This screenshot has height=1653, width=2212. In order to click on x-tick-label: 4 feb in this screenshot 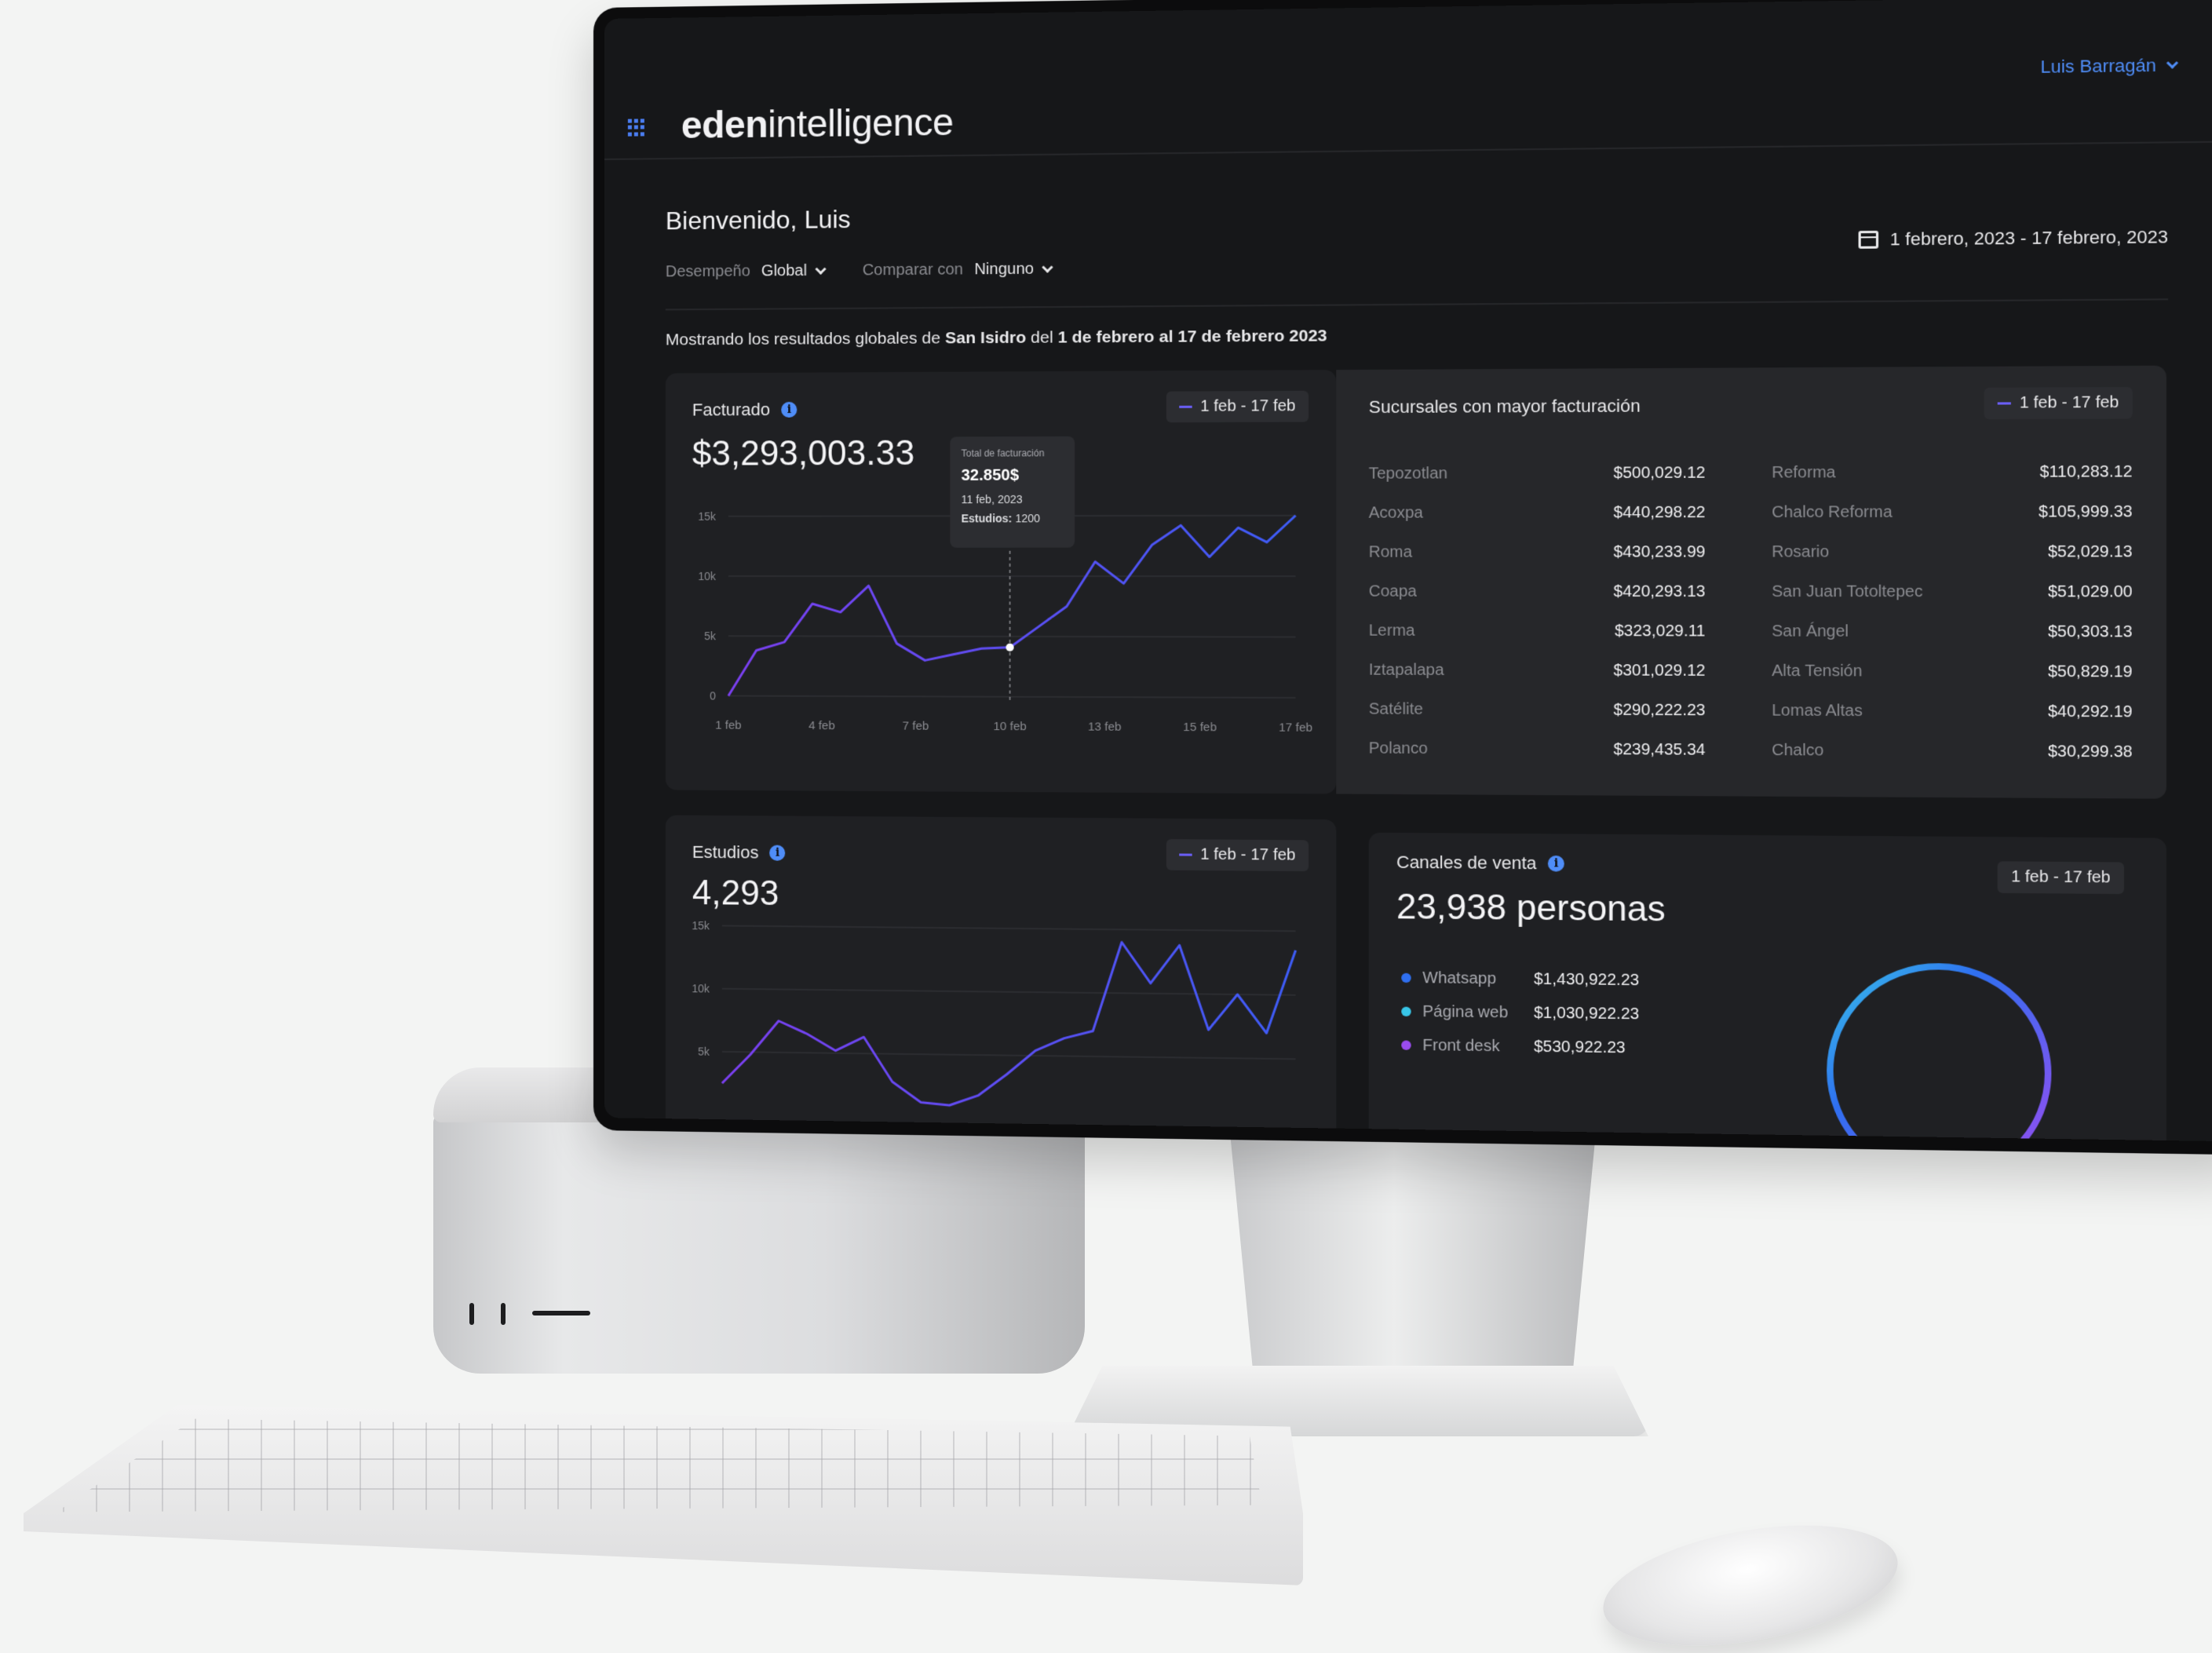, I will do `click(822, 725)`.